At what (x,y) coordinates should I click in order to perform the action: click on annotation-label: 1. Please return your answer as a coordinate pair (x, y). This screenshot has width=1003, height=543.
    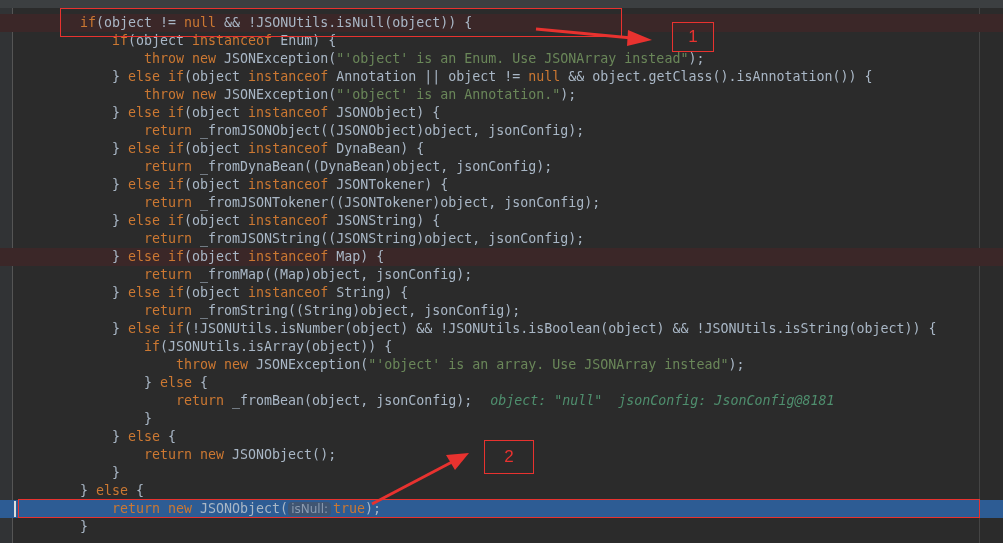
    Looking at the image, I should click on (693, 37).